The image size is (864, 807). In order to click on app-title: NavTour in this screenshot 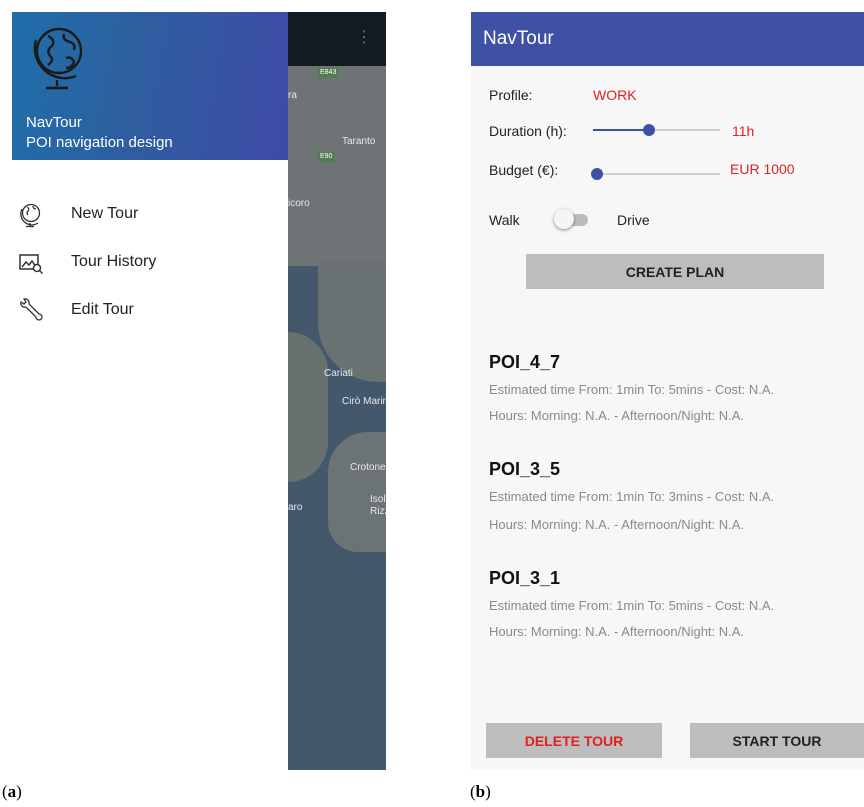, I will do `click(518, 38)`.